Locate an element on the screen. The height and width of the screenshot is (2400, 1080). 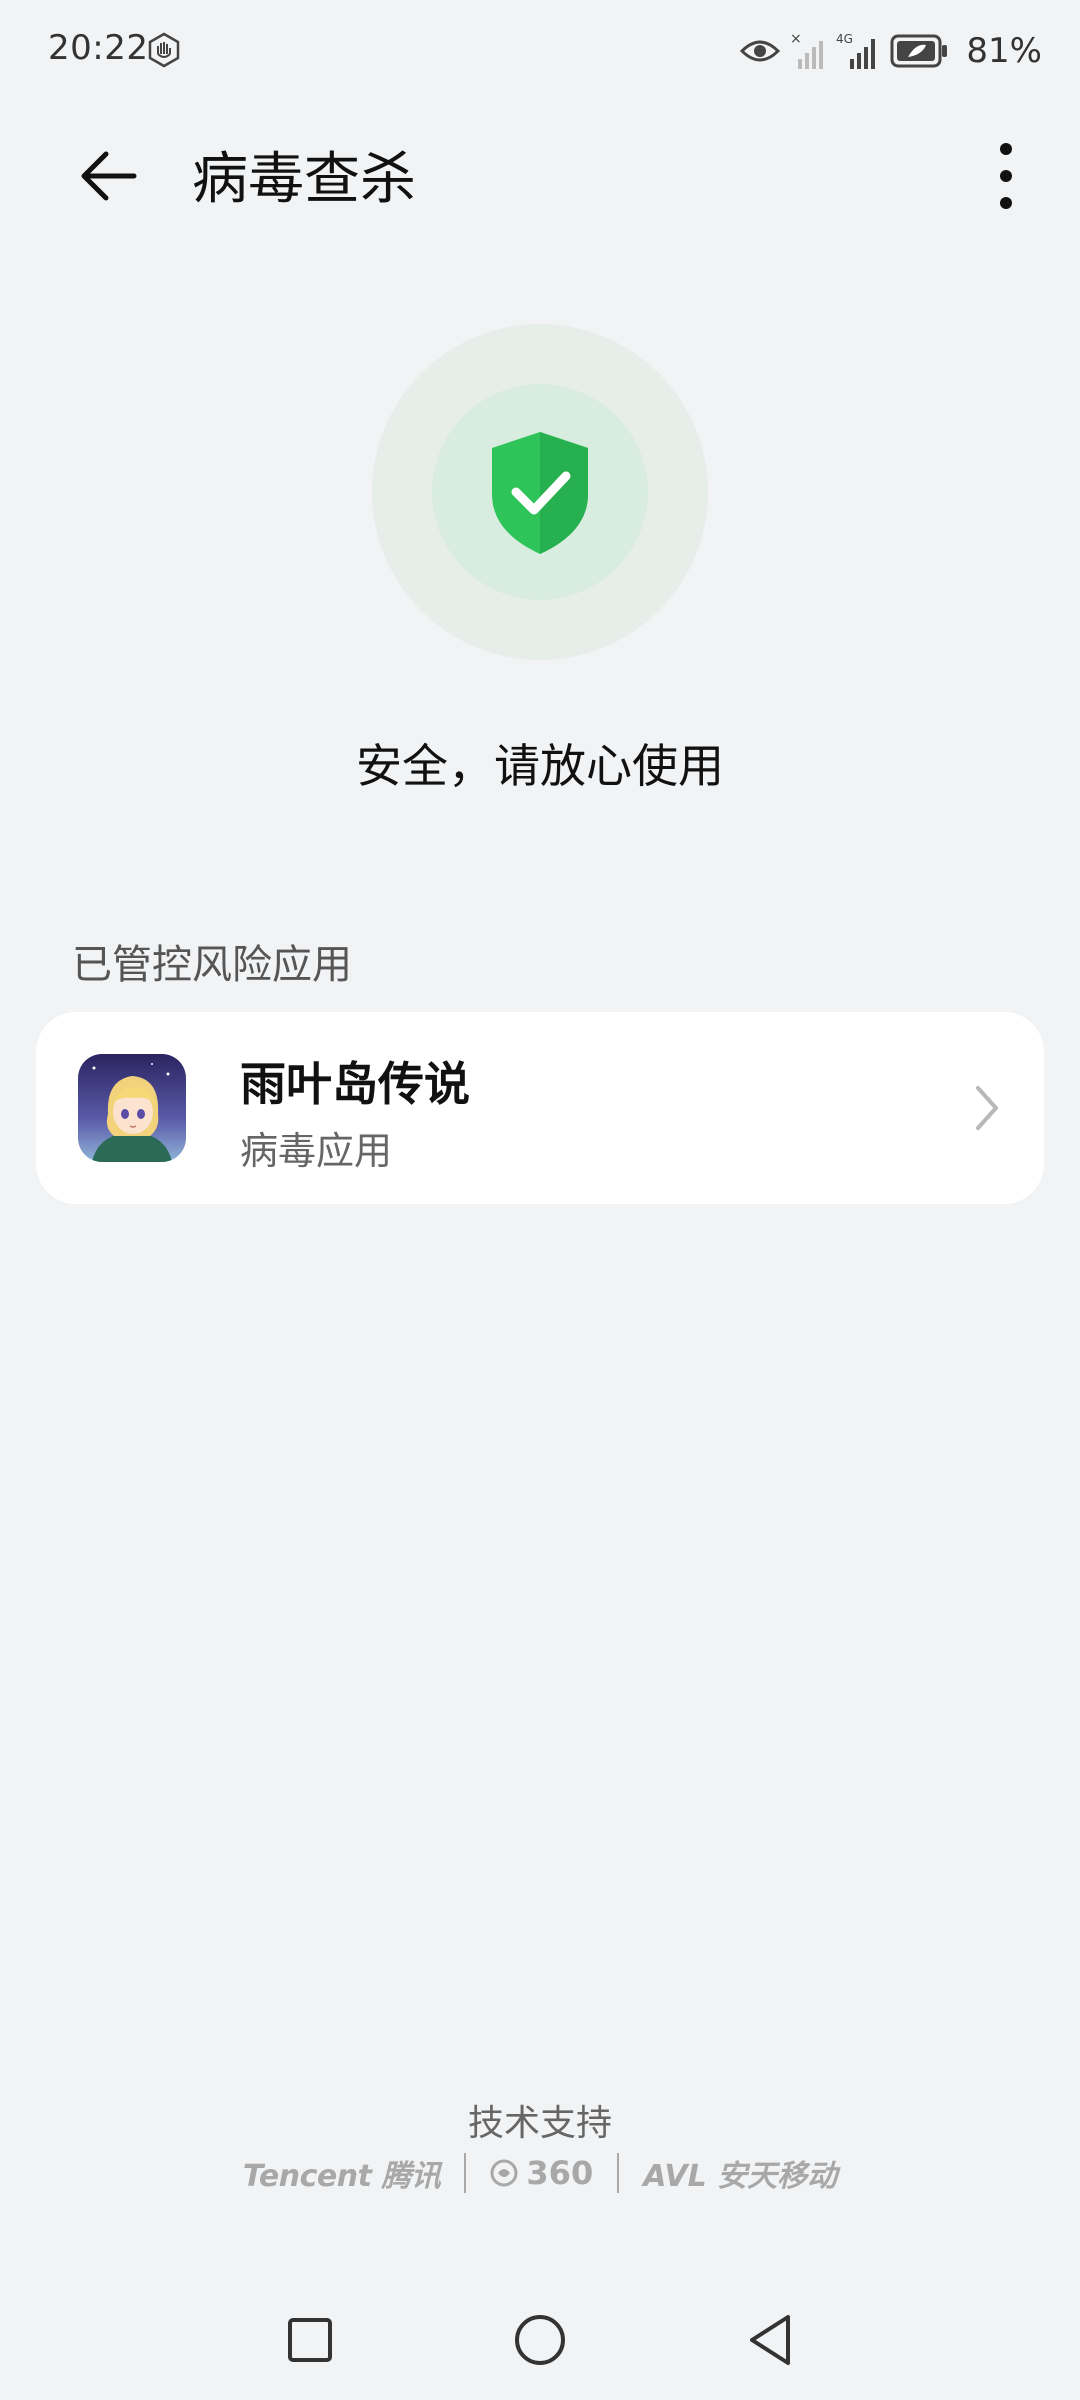
status-bar: 20:22 × 4G 81% is located at coordinates (540, 52).